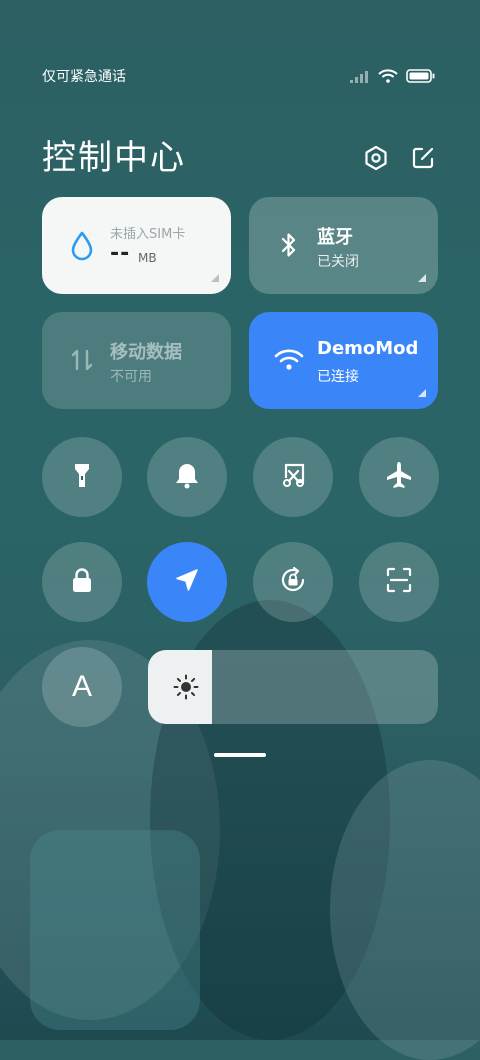 The width and height of the screenshot is (480, 1060). Describe the element at coordinates (289, 245) in the screenshot. I see `bluetooth-icon` at that location.